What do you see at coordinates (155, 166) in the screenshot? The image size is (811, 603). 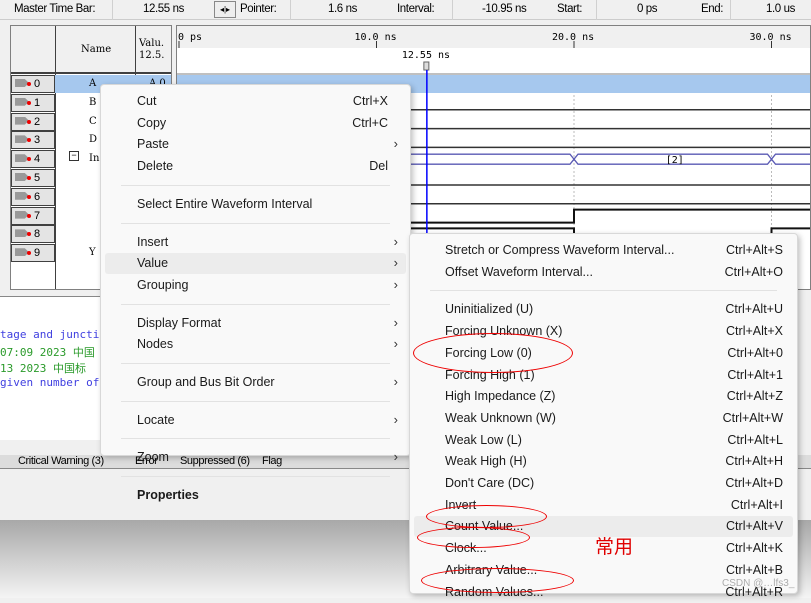 I see `menu-item-label: Delete` at bounding box center [155, 166].